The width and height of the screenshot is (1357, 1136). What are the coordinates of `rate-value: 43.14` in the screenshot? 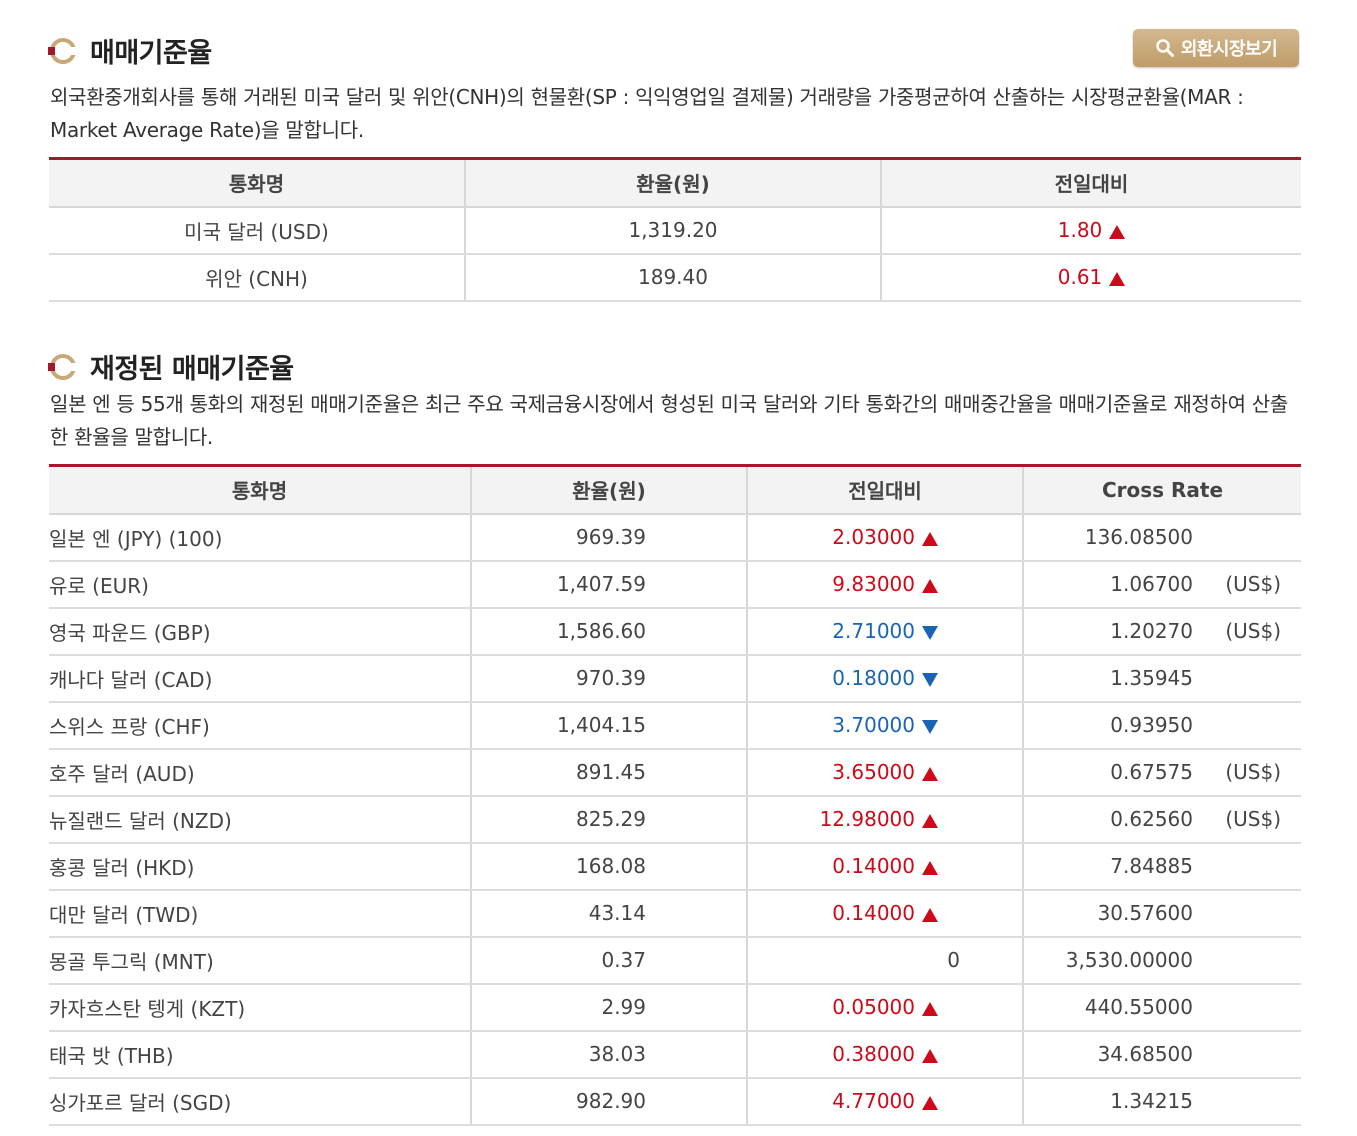 It's located at (608, 913).